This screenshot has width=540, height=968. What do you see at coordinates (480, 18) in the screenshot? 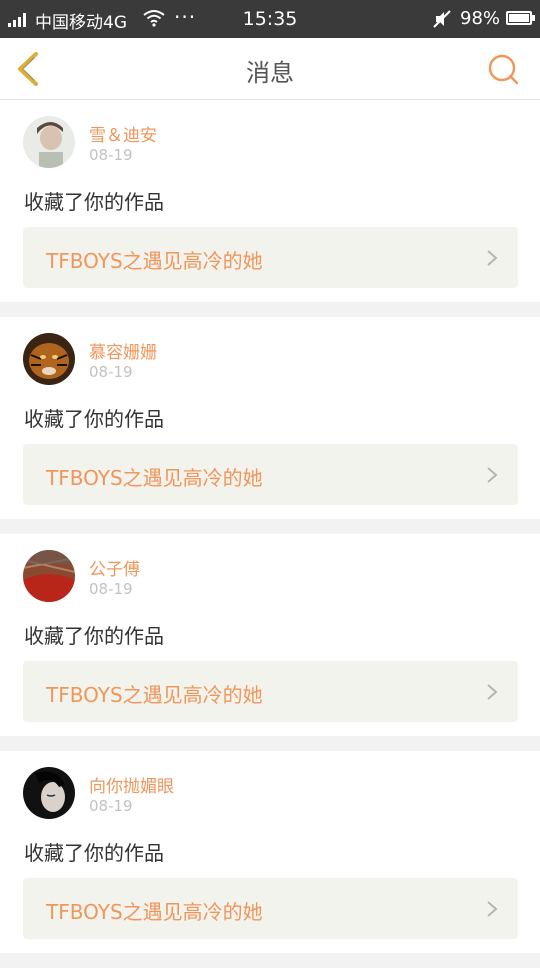
I see `battery-percent: 98%` at bounding box center [480, 18].